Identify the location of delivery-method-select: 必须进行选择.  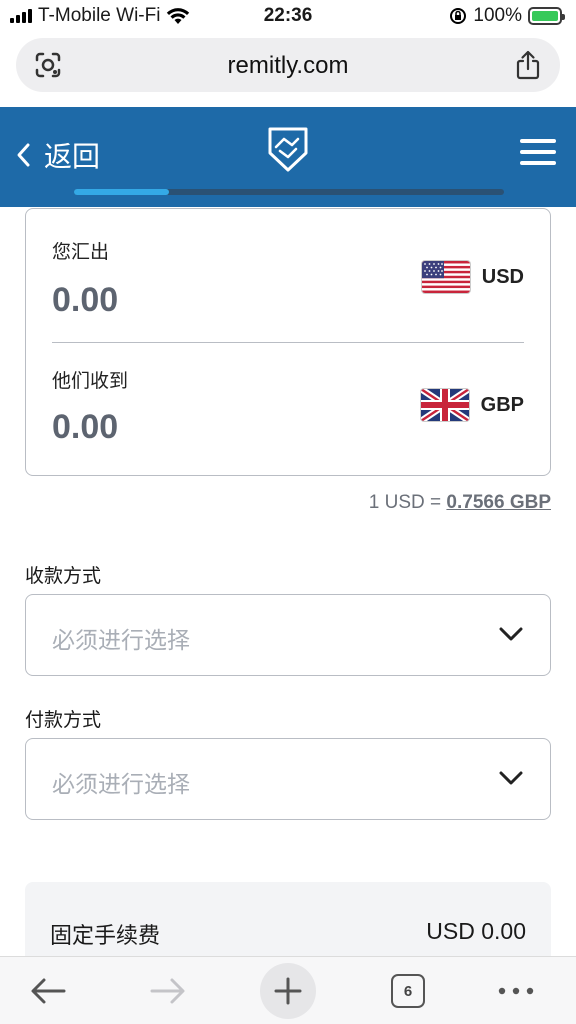
(288, 635).